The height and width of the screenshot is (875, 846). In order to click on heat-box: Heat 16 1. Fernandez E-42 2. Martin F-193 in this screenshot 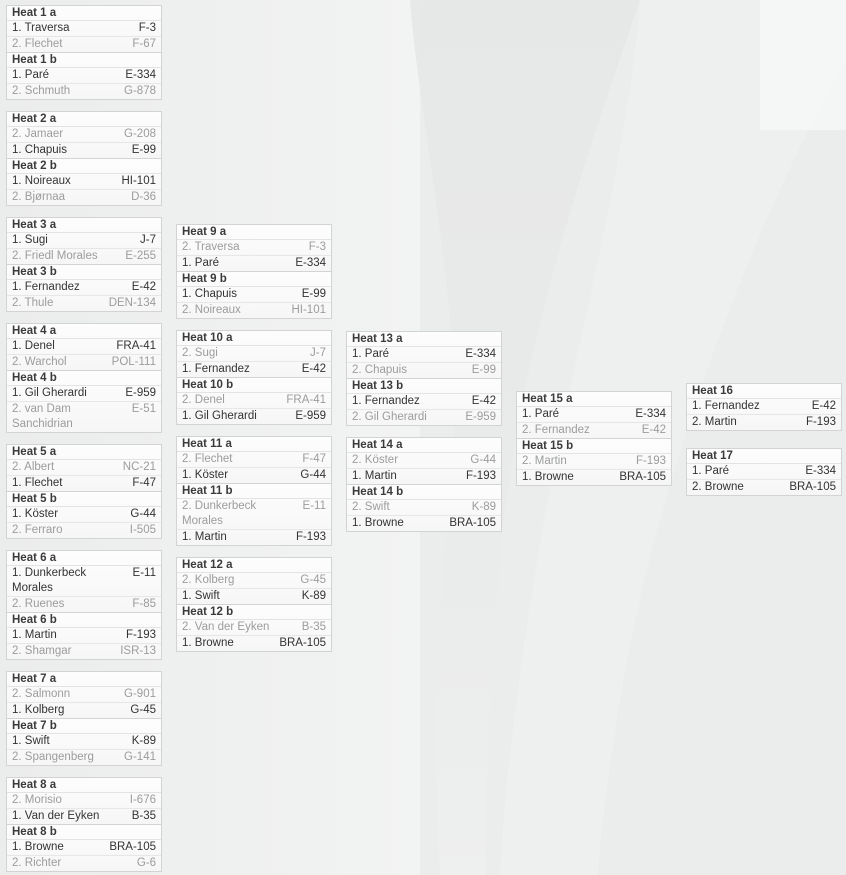, I will do `click(764, 407)`.